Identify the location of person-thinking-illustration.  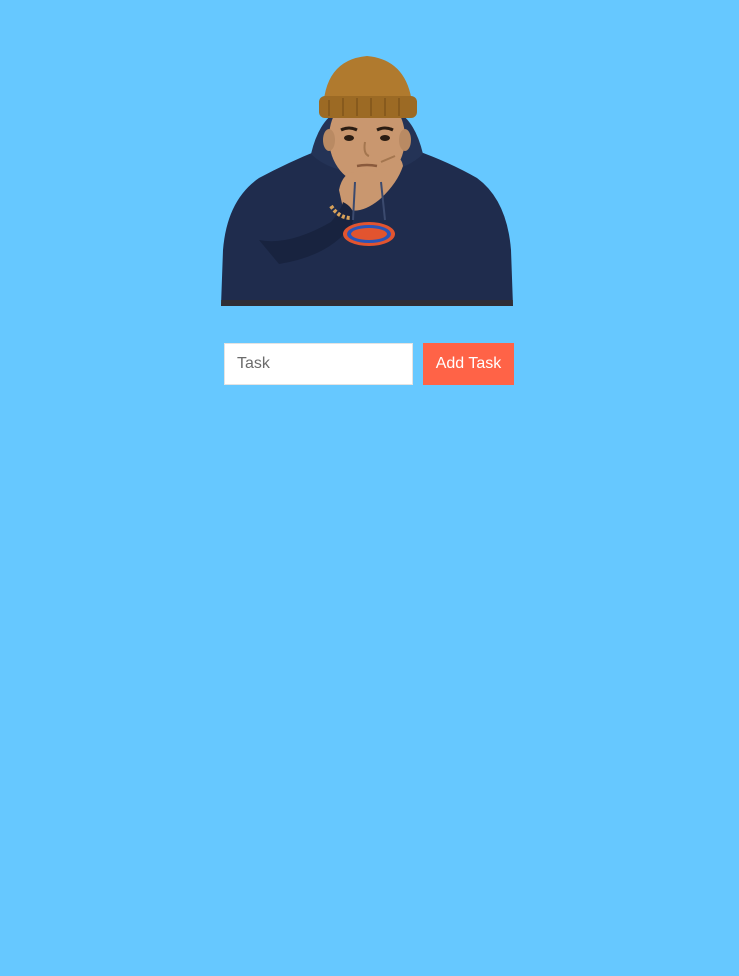
(367, 181).